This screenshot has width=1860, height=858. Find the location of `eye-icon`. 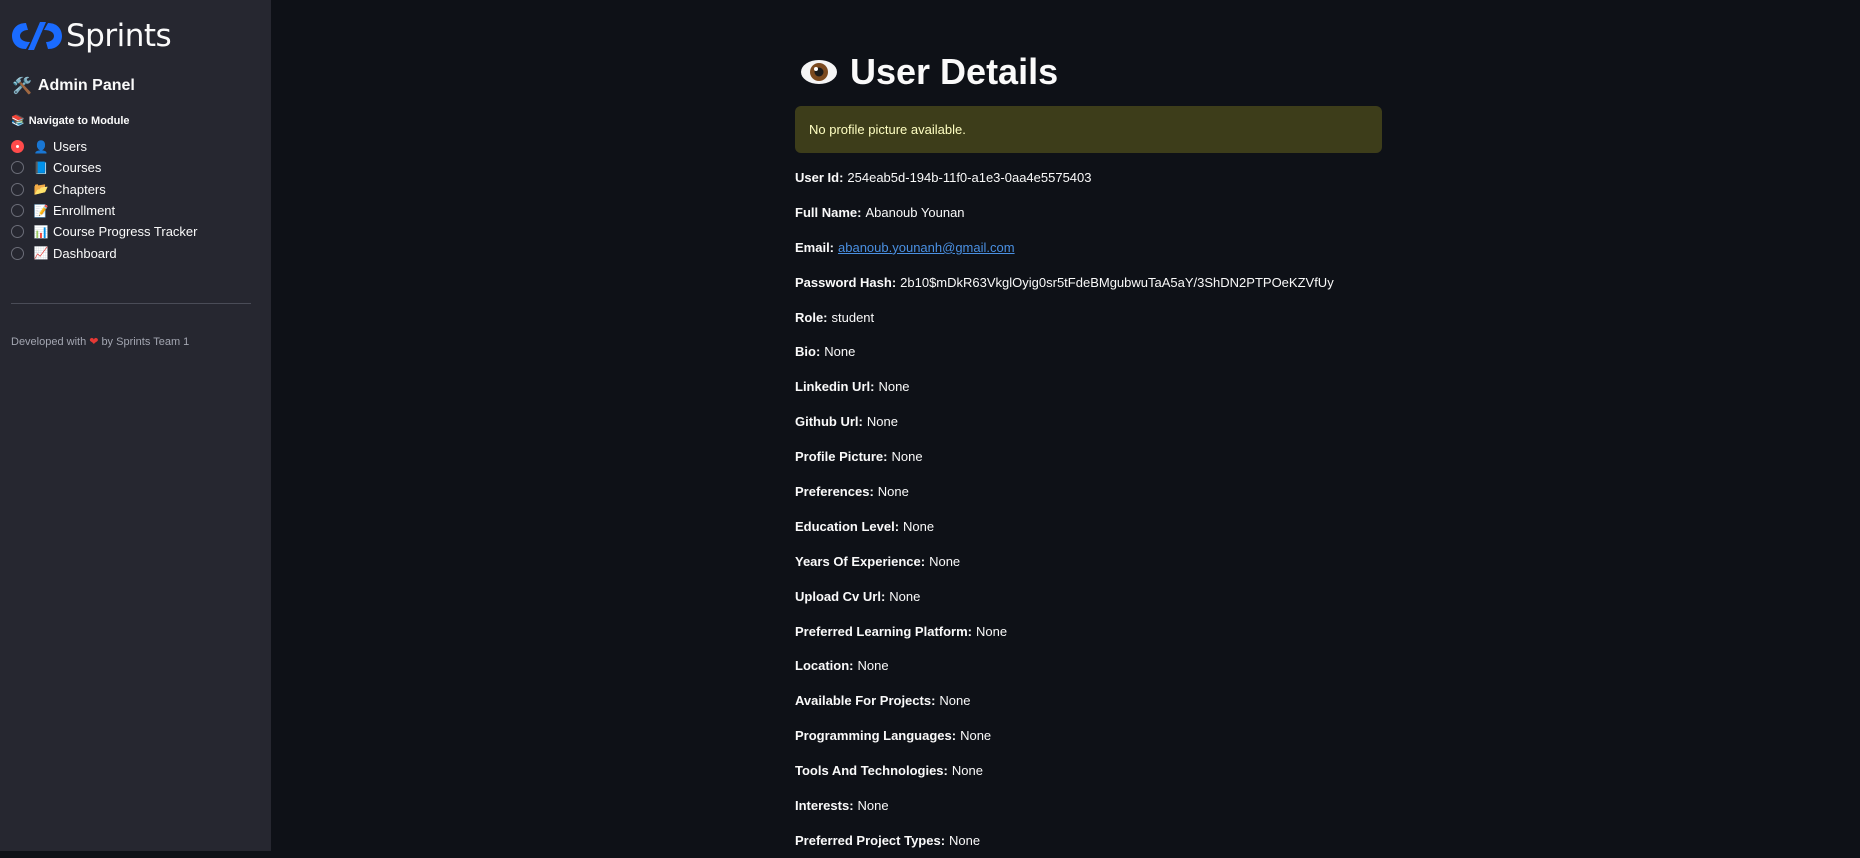

eye-icon is located at coordinates (819, 72).